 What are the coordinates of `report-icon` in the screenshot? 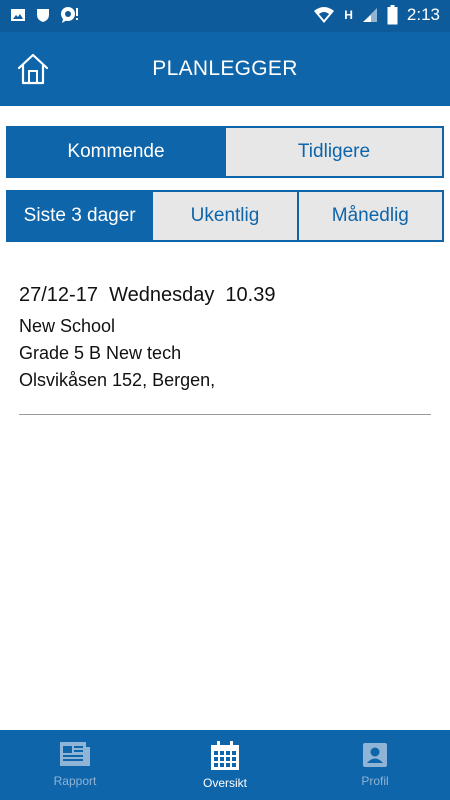 It's located at (75, 754).